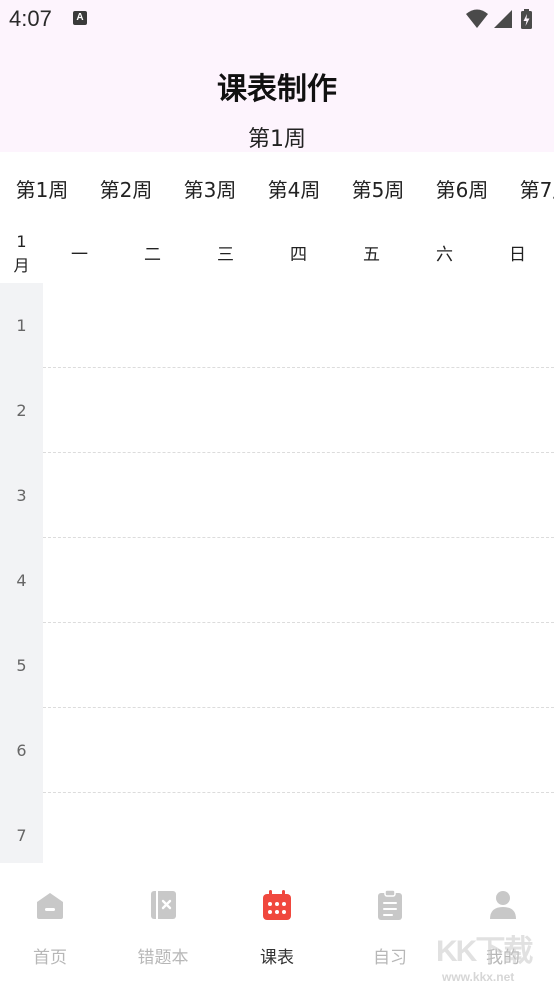 Image resolution: width=554 pixels, height=986 pixels. Describe the element at coordinates (79, 255) in the screenshot. I see `day-label: 一` at that location.